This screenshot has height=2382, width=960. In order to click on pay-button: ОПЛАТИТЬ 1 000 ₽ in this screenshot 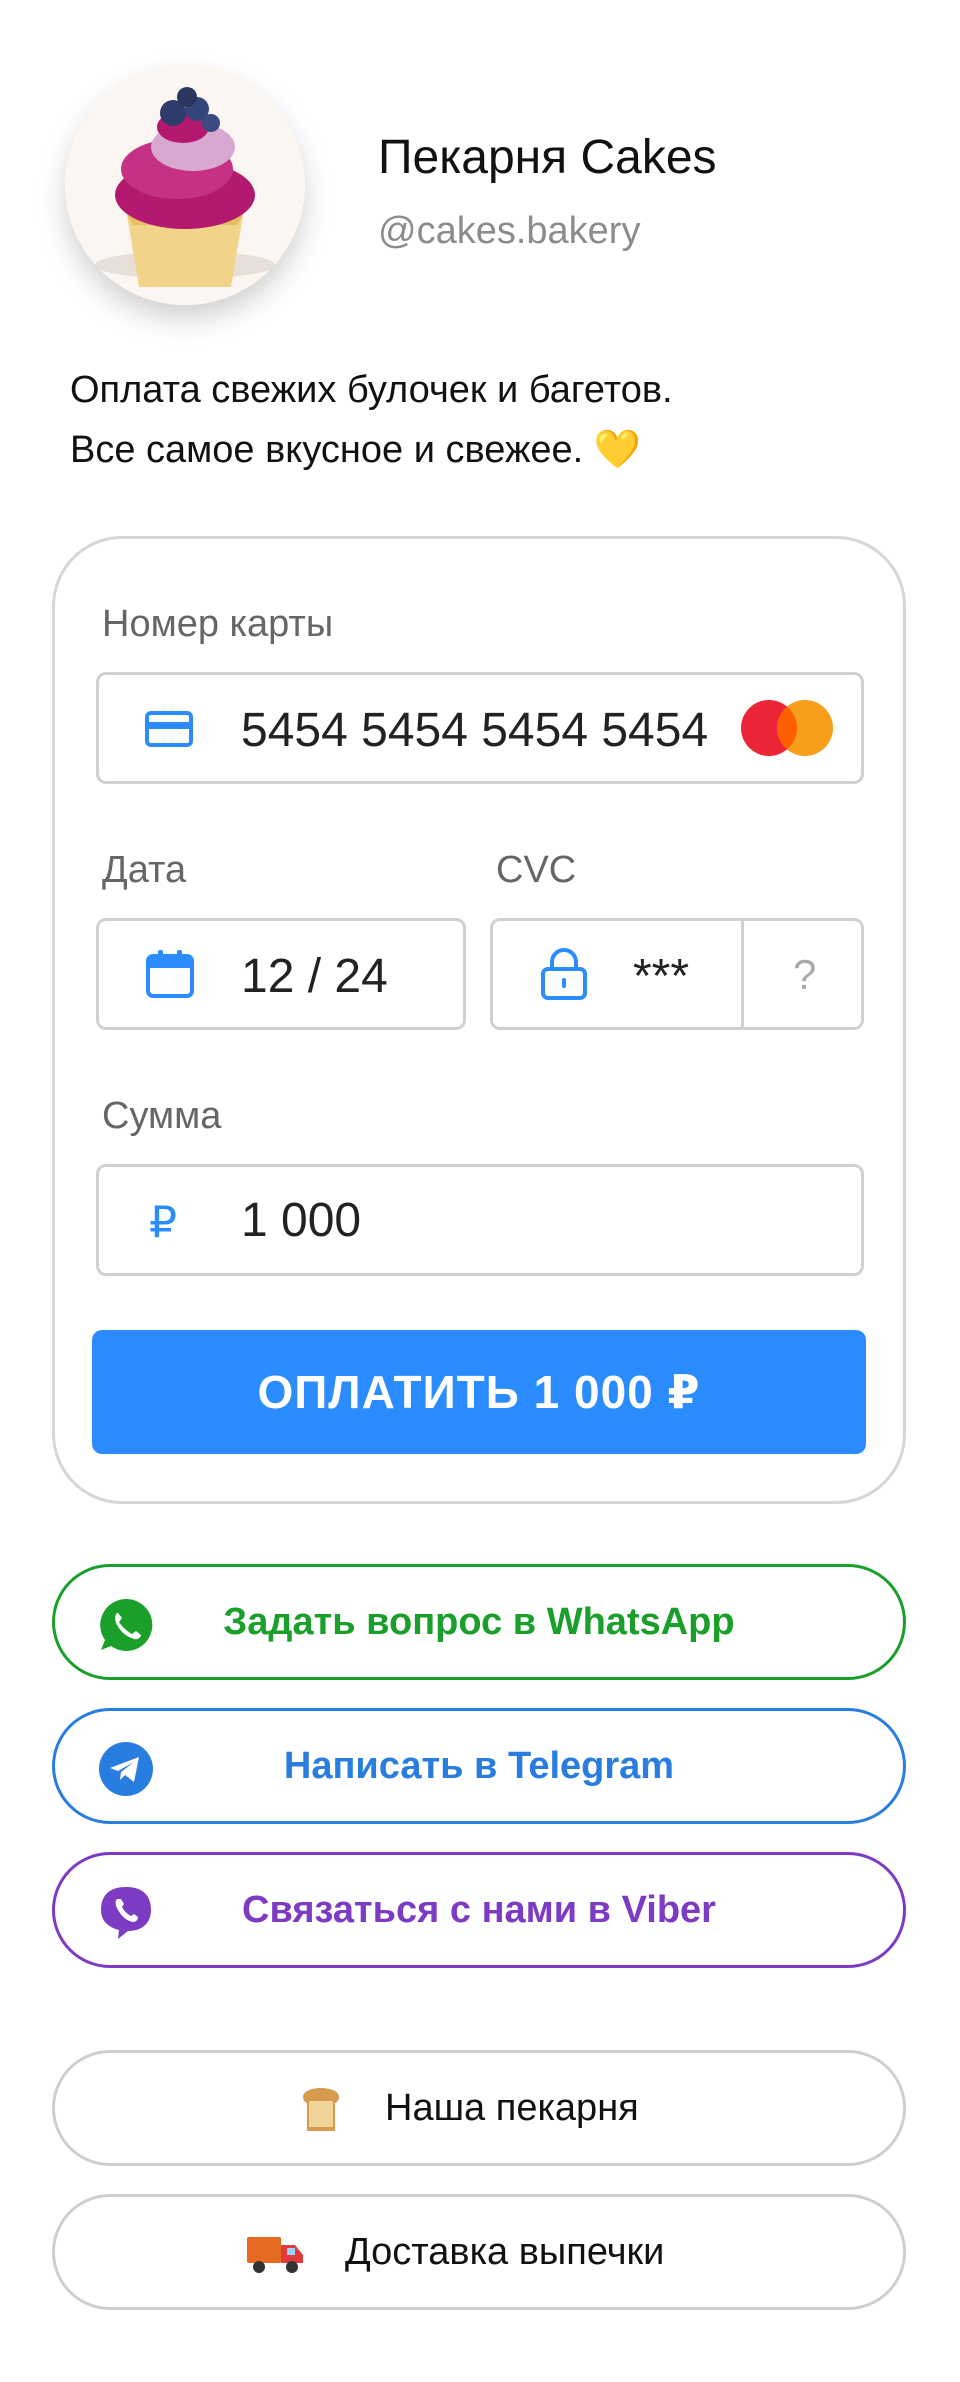, I will do `click(479, 1392)`.